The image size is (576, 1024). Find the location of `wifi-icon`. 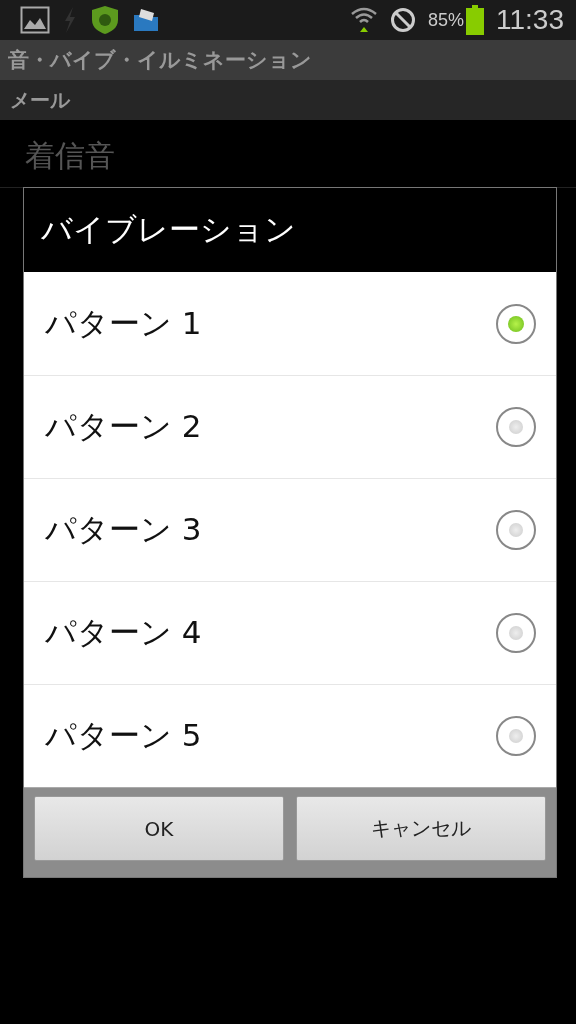

wifi-icon is located at coordinates (363, 20).